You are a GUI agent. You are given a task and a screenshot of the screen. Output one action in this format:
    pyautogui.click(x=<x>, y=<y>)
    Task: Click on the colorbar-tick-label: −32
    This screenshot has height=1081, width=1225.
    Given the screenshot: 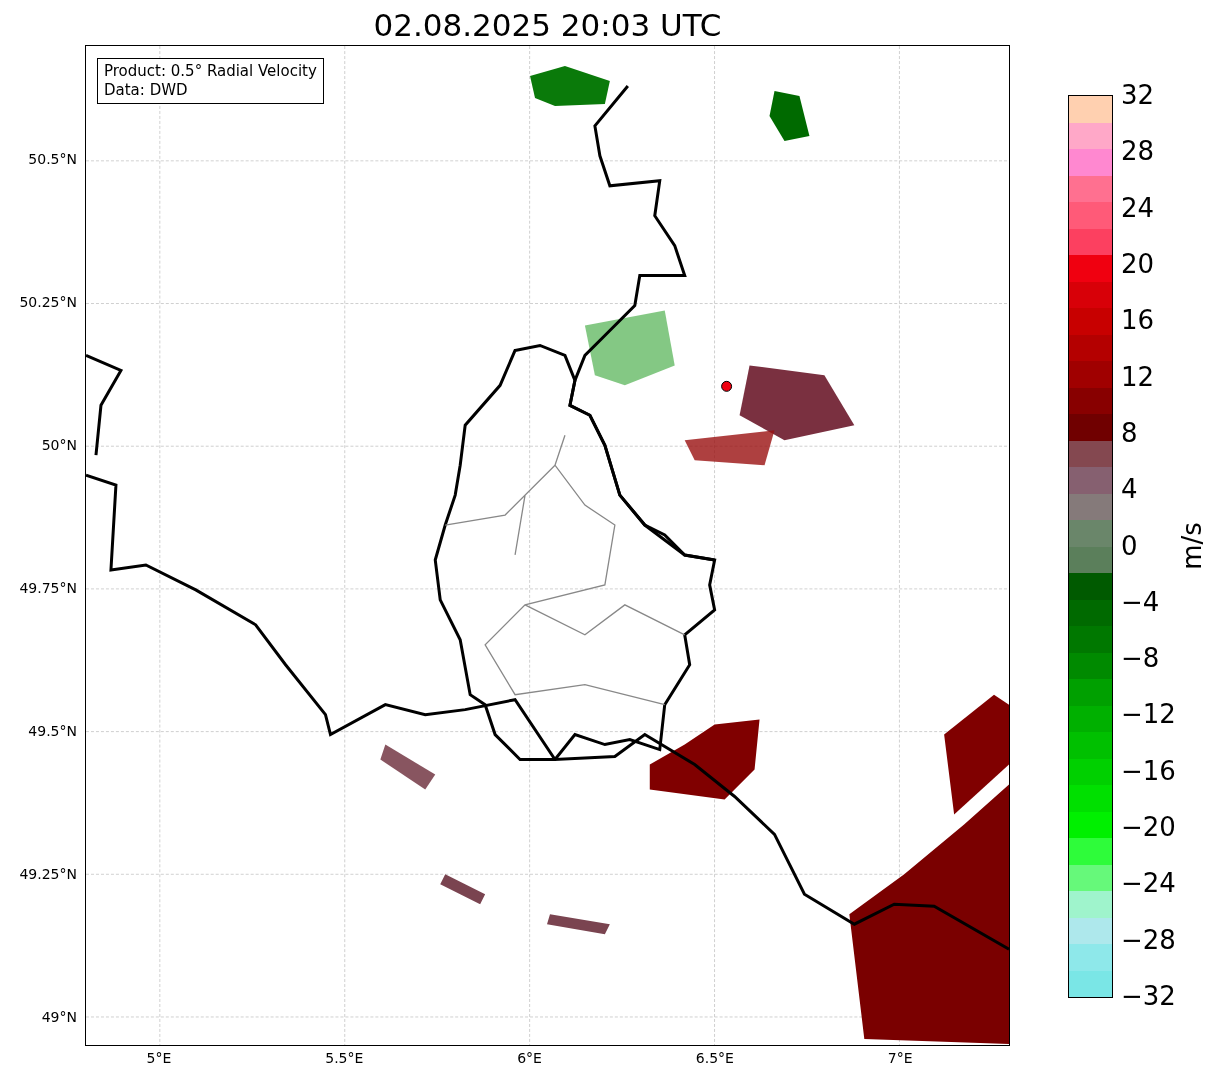 What is the action you would take?
    pyautogui.click(x=1148, y=996)
    